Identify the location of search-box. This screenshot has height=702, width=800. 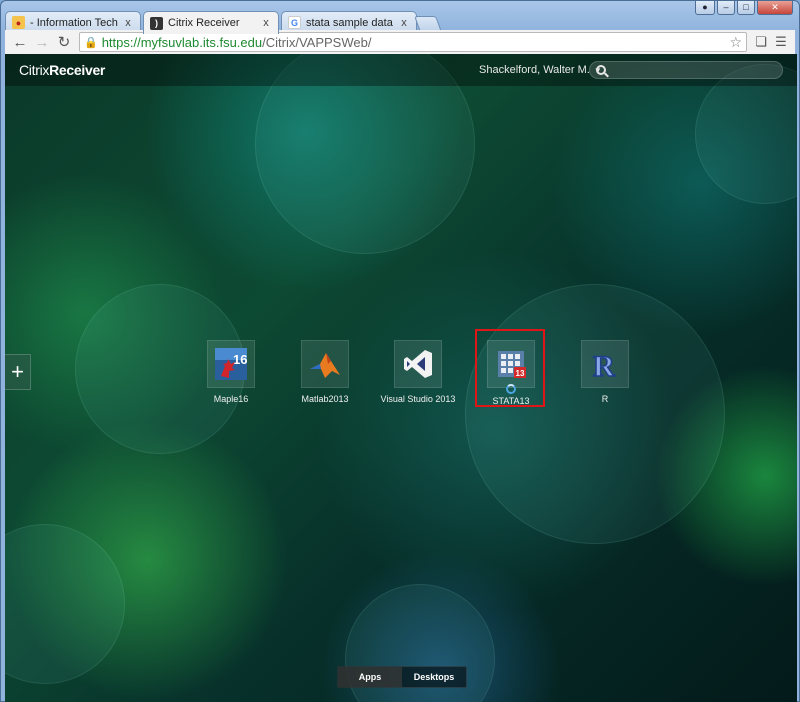
(686, 70).